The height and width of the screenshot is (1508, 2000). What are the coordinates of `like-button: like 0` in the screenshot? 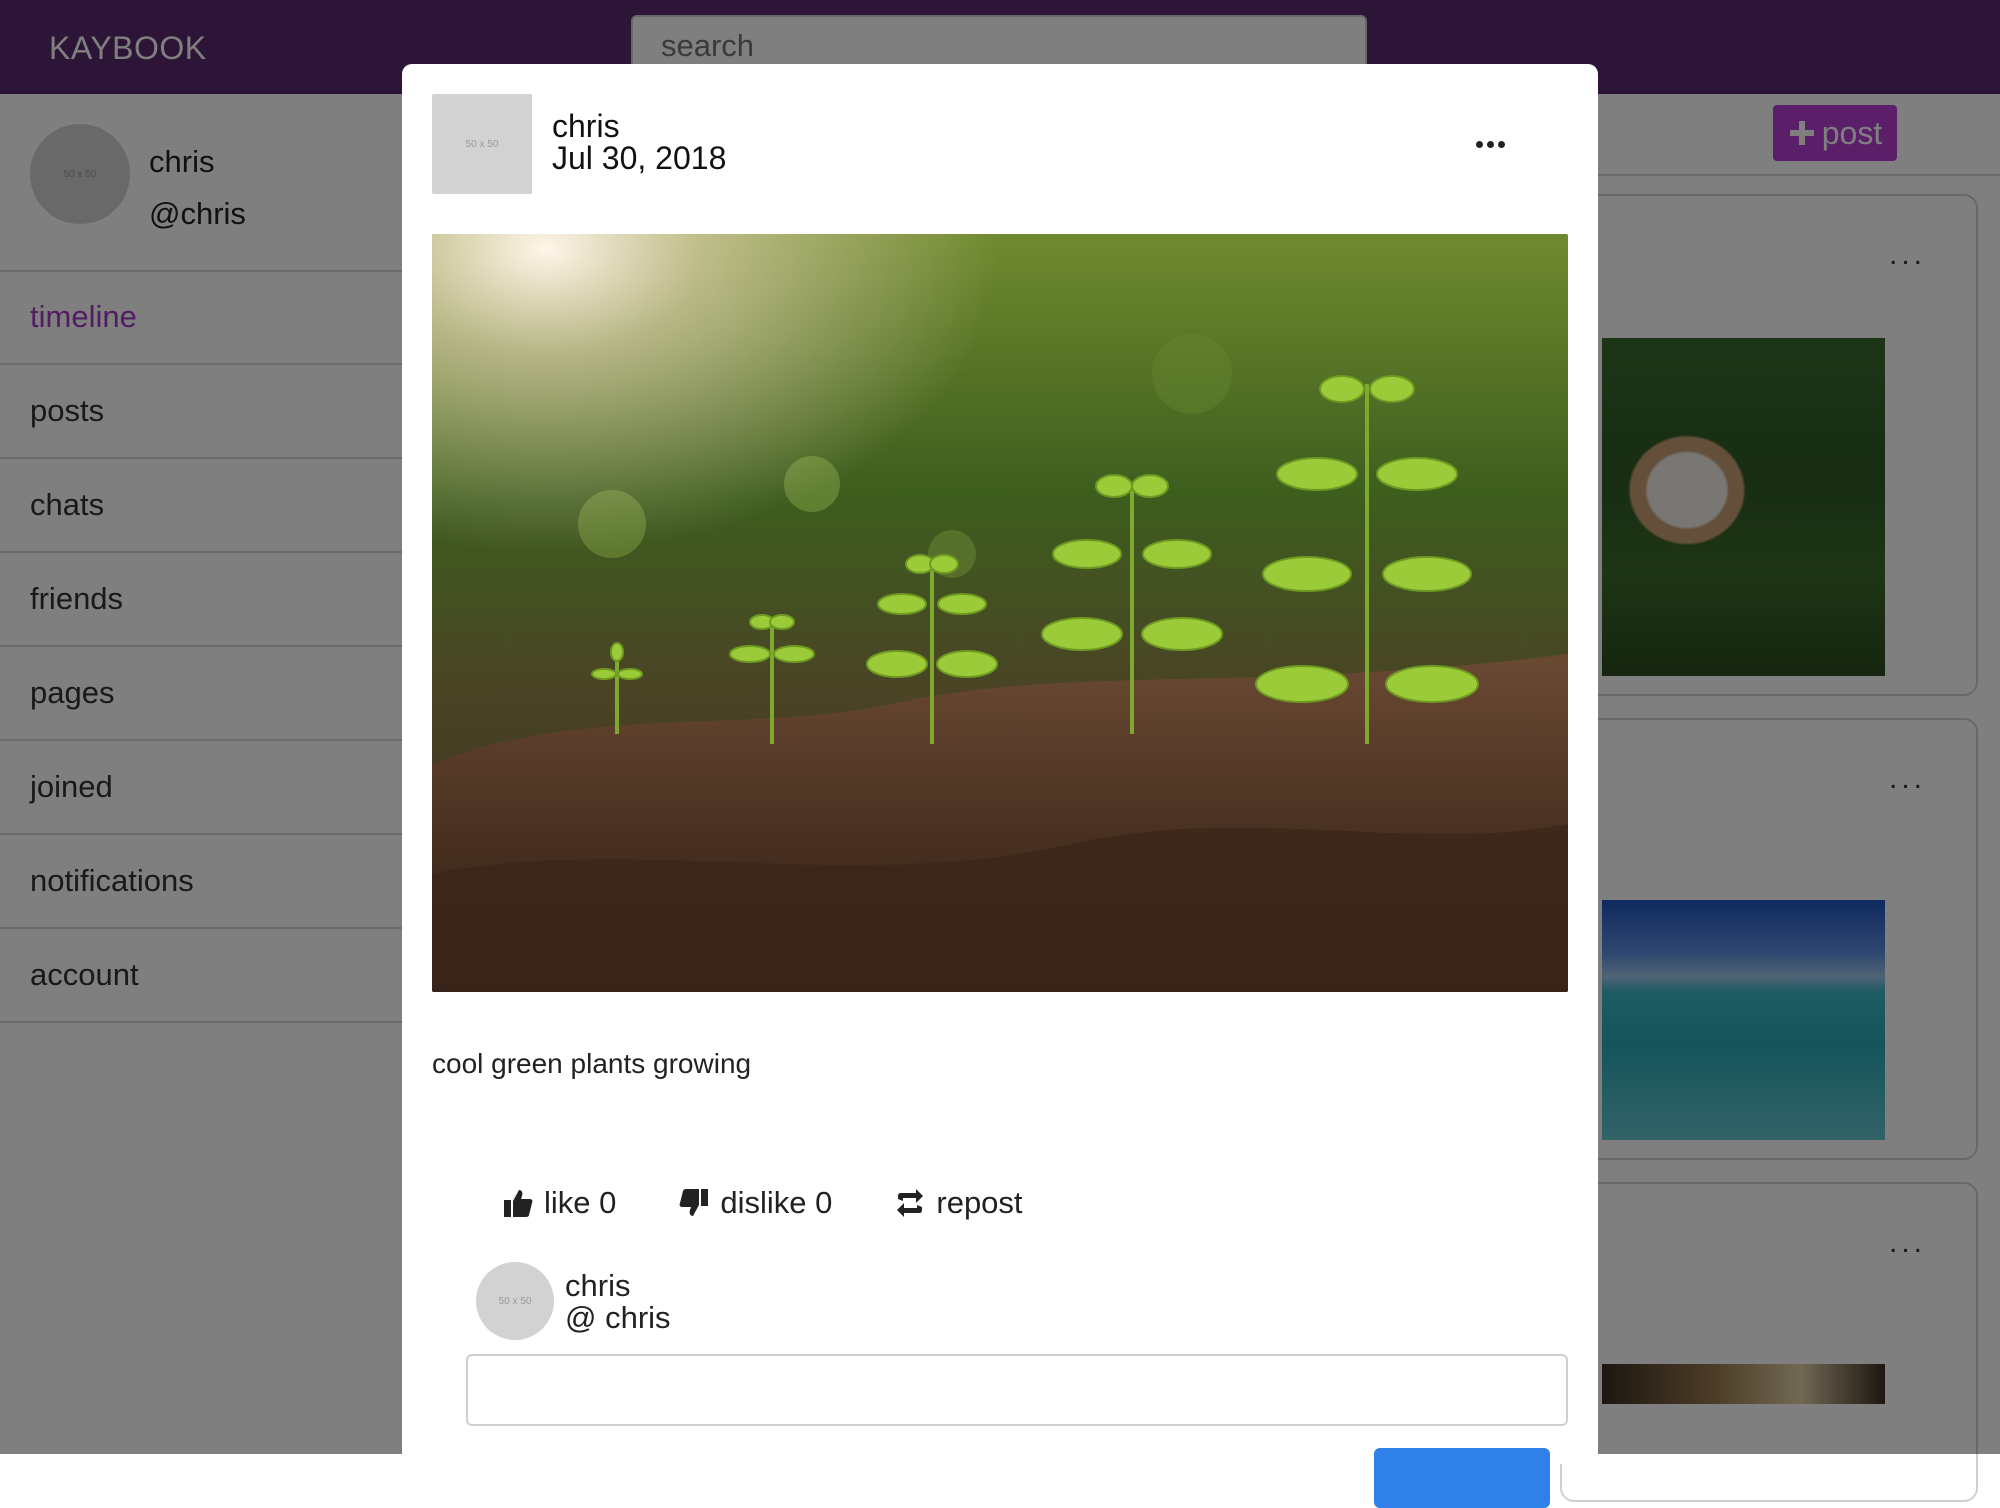 It's located at (559, 1203).